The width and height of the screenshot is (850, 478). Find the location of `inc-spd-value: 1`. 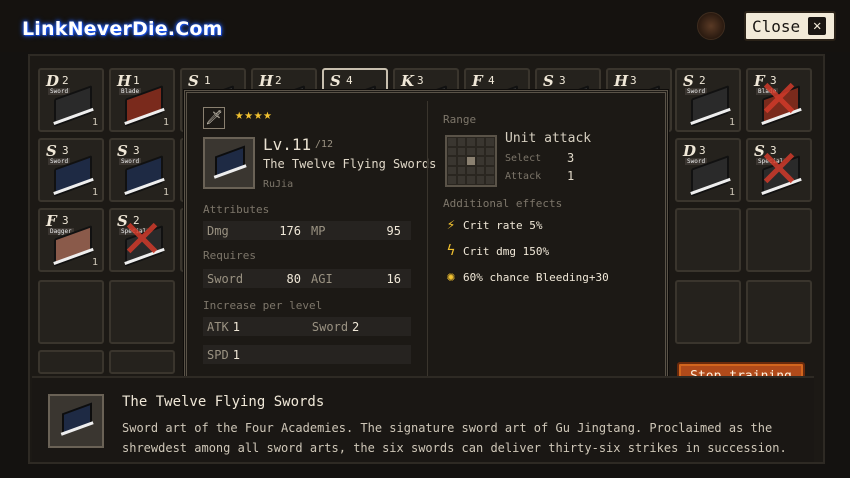

inc-spd-value: 1 is located at coordinates (236, 354).